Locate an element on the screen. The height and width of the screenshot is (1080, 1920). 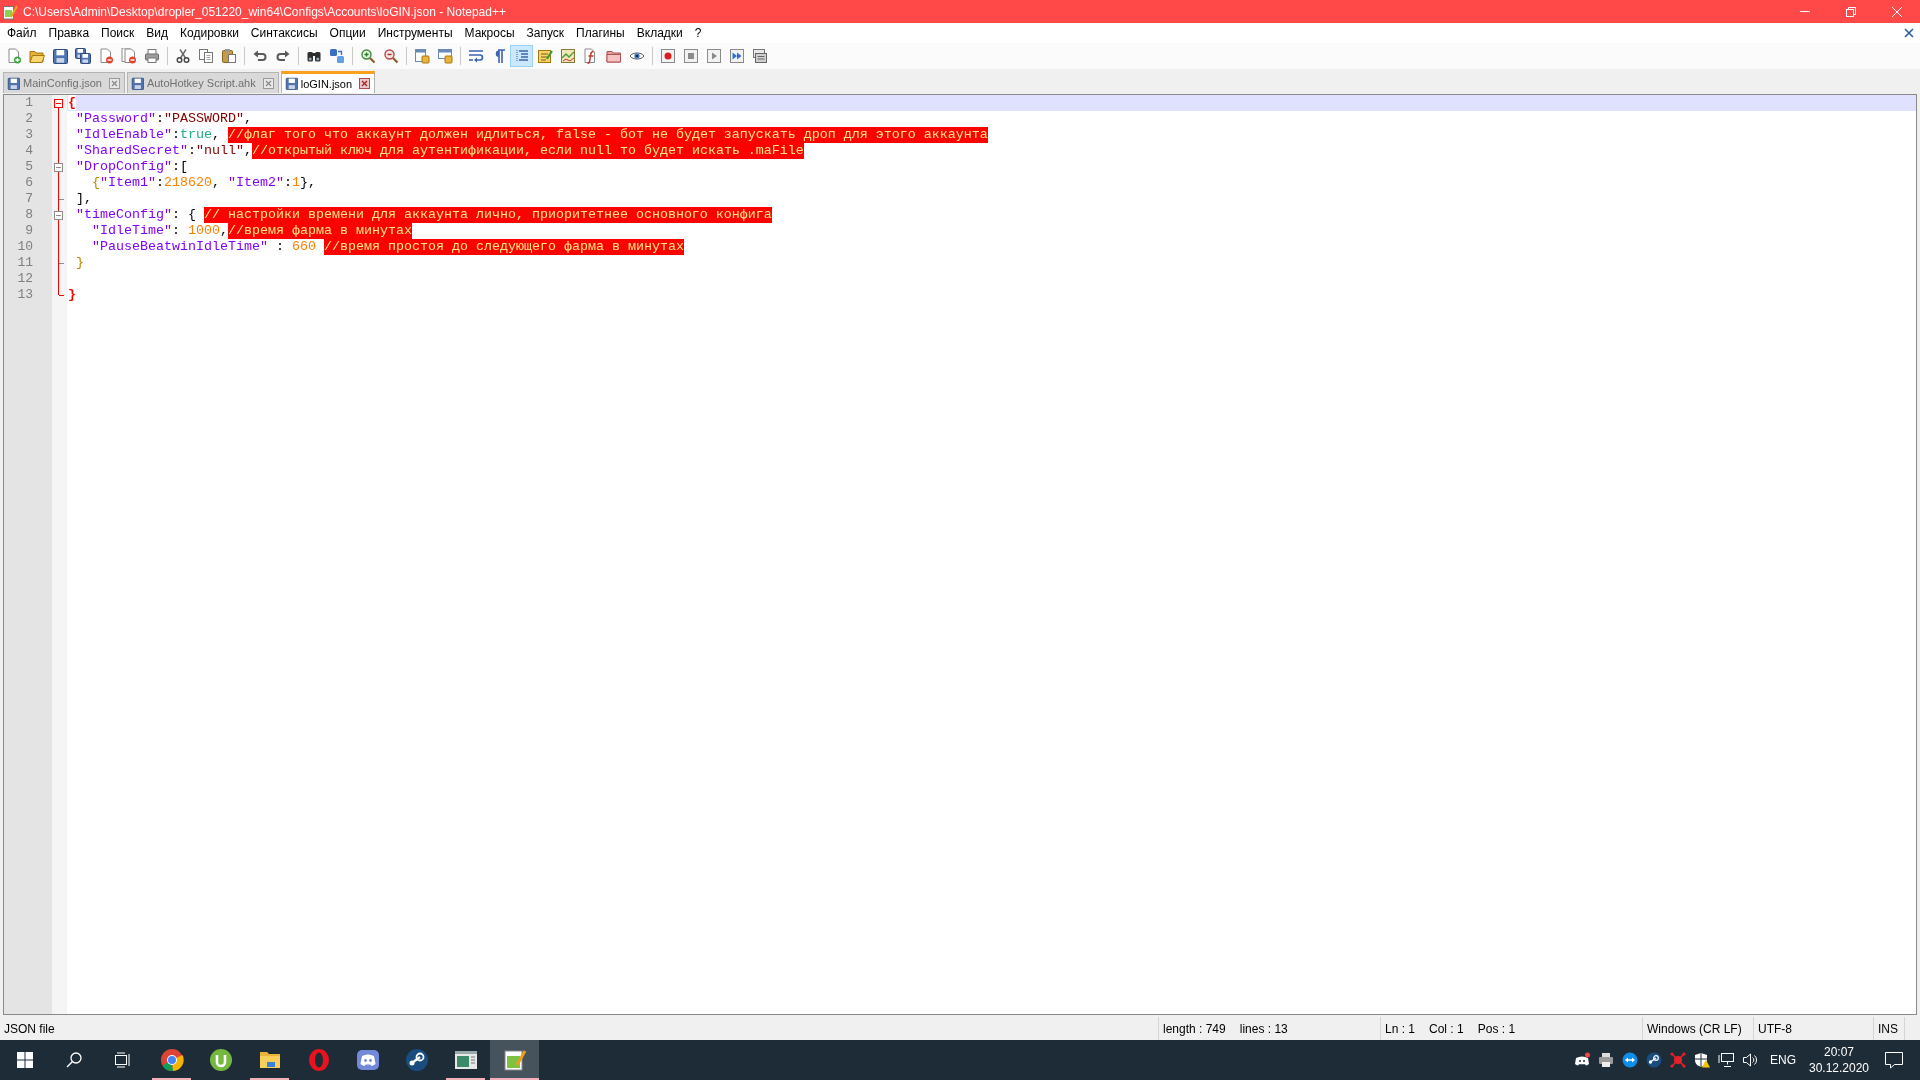
stop-icon is located at coordinates (690, 56).